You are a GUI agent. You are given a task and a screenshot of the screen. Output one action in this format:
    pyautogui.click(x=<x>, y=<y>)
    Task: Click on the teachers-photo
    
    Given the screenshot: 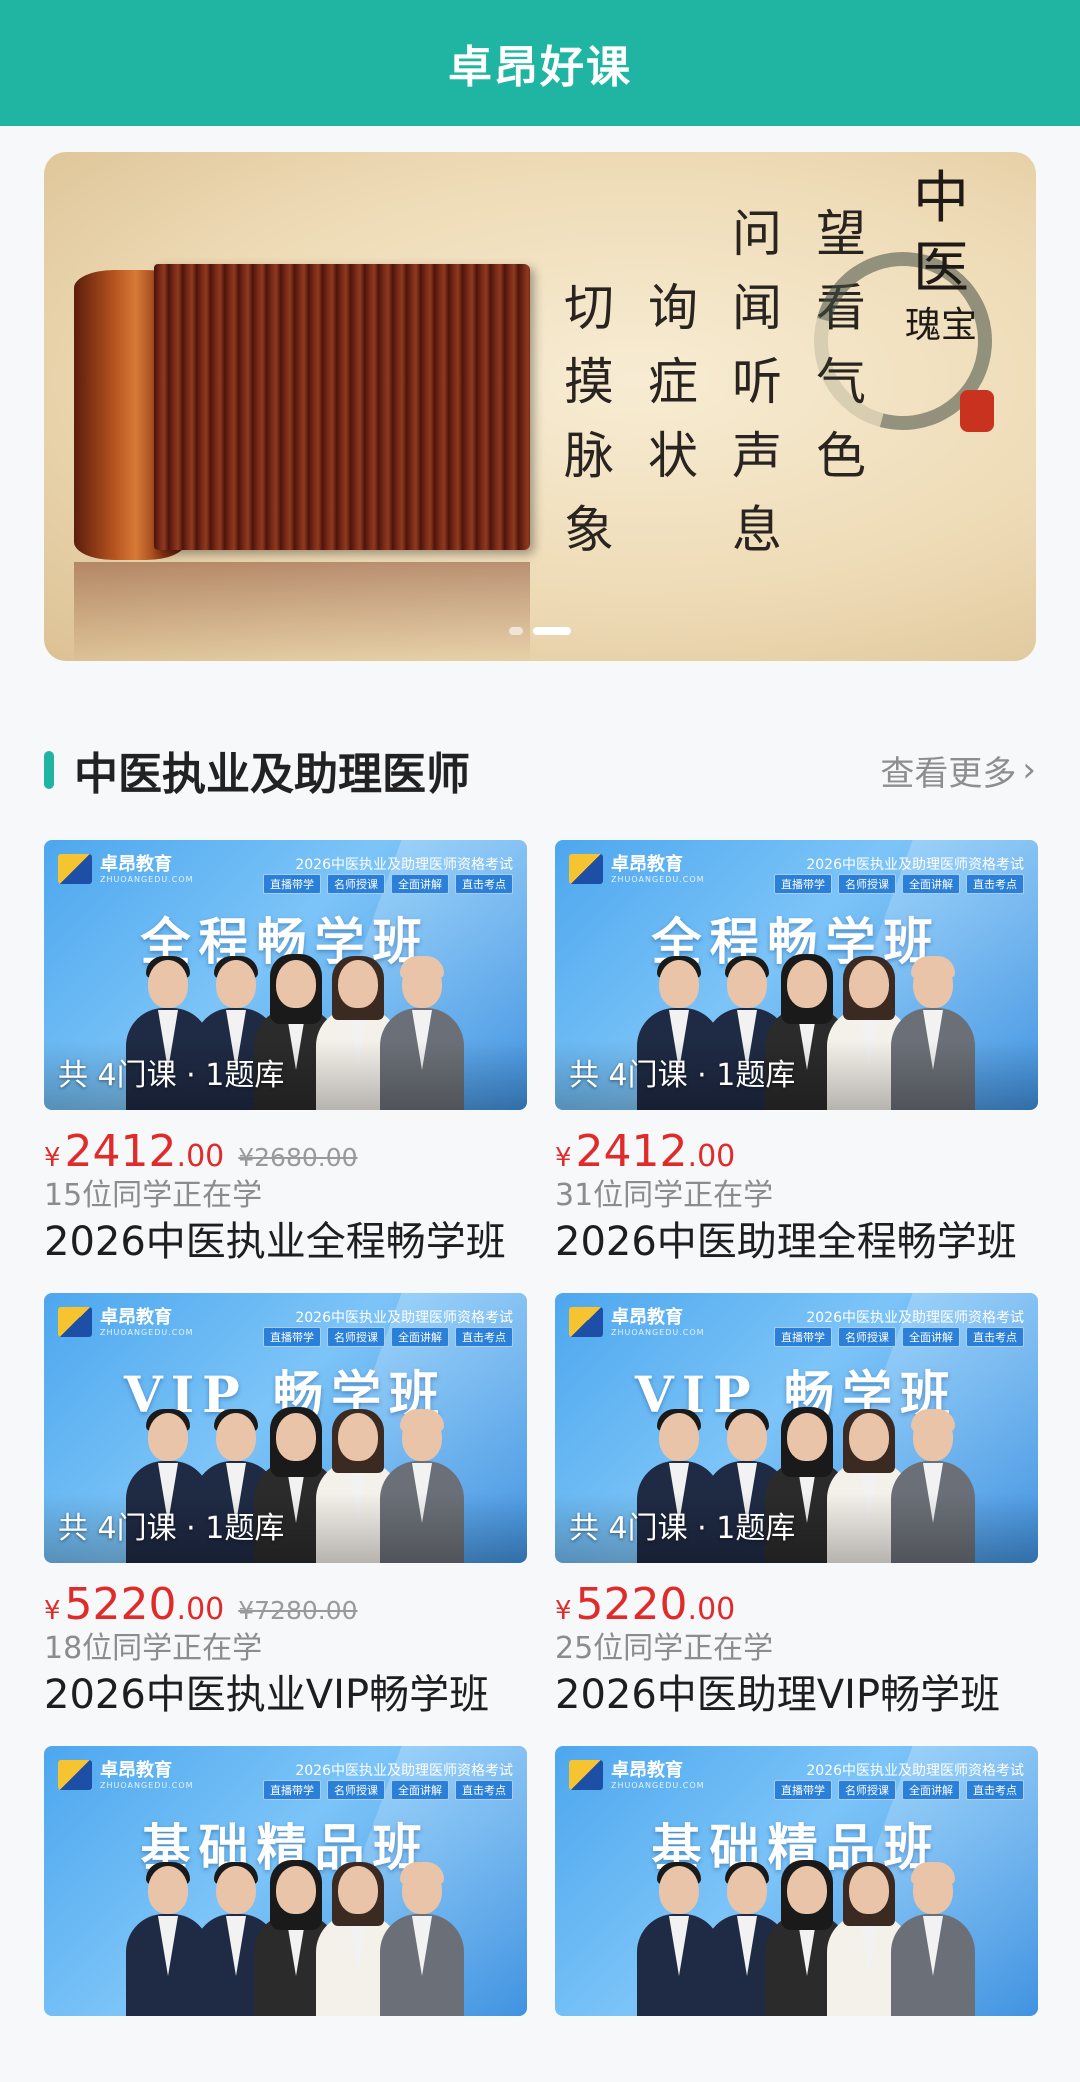 What is the action you would take?
    pyautogui.click(x=796, y=1938)
    